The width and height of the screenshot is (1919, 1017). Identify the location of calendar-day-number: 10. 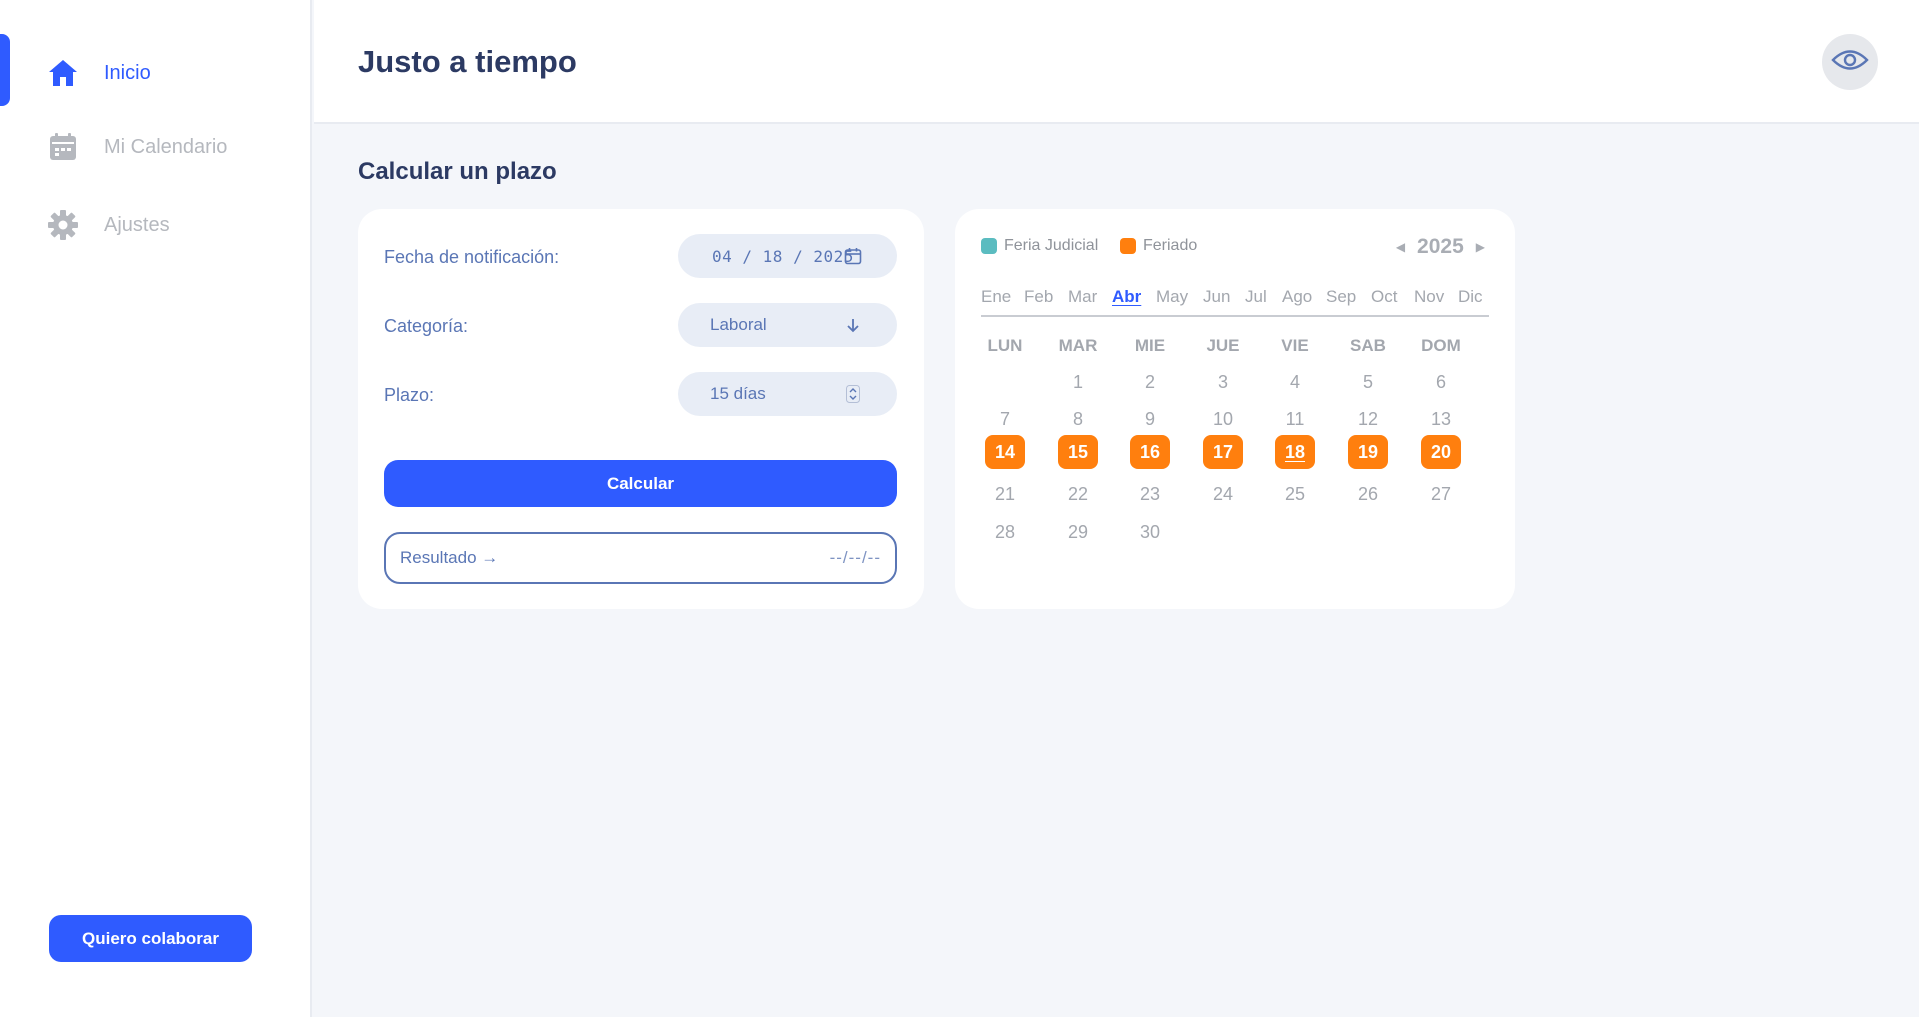
(1223, 419).